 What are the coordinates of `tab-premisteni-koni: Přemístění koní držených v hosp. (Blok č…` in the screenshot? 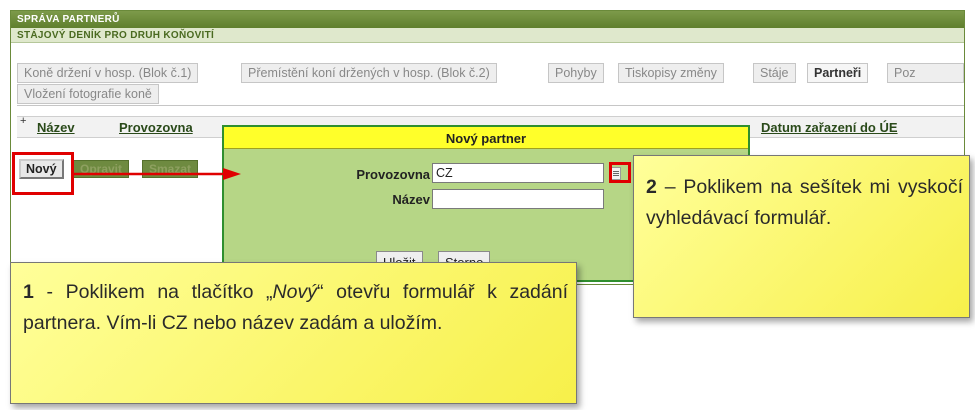 It's located at (369, 73).